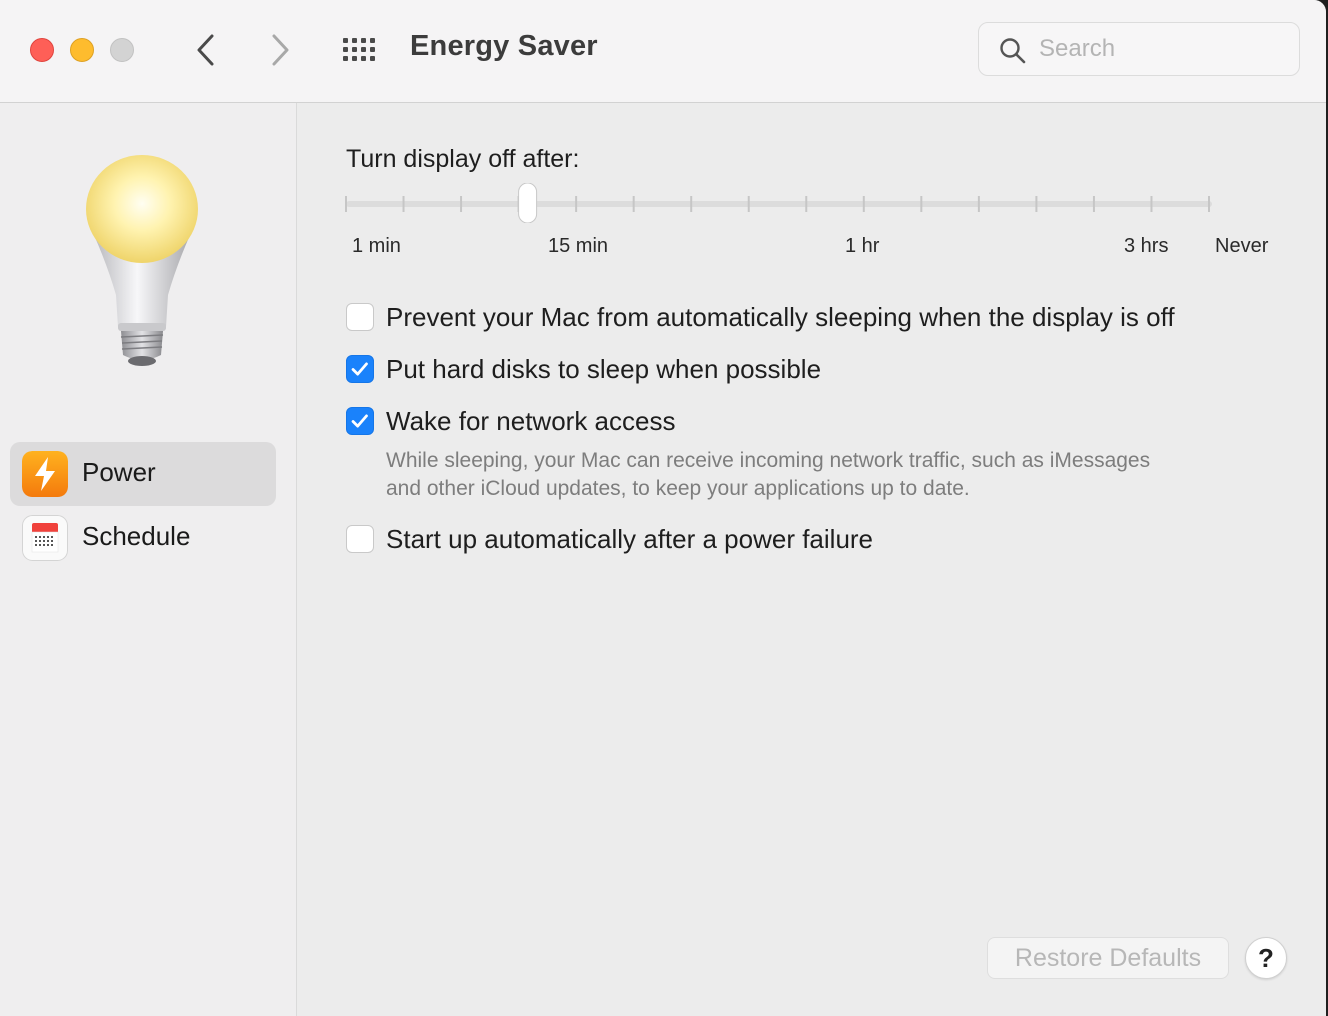  I want to click on search-field, so click(1139, 49).